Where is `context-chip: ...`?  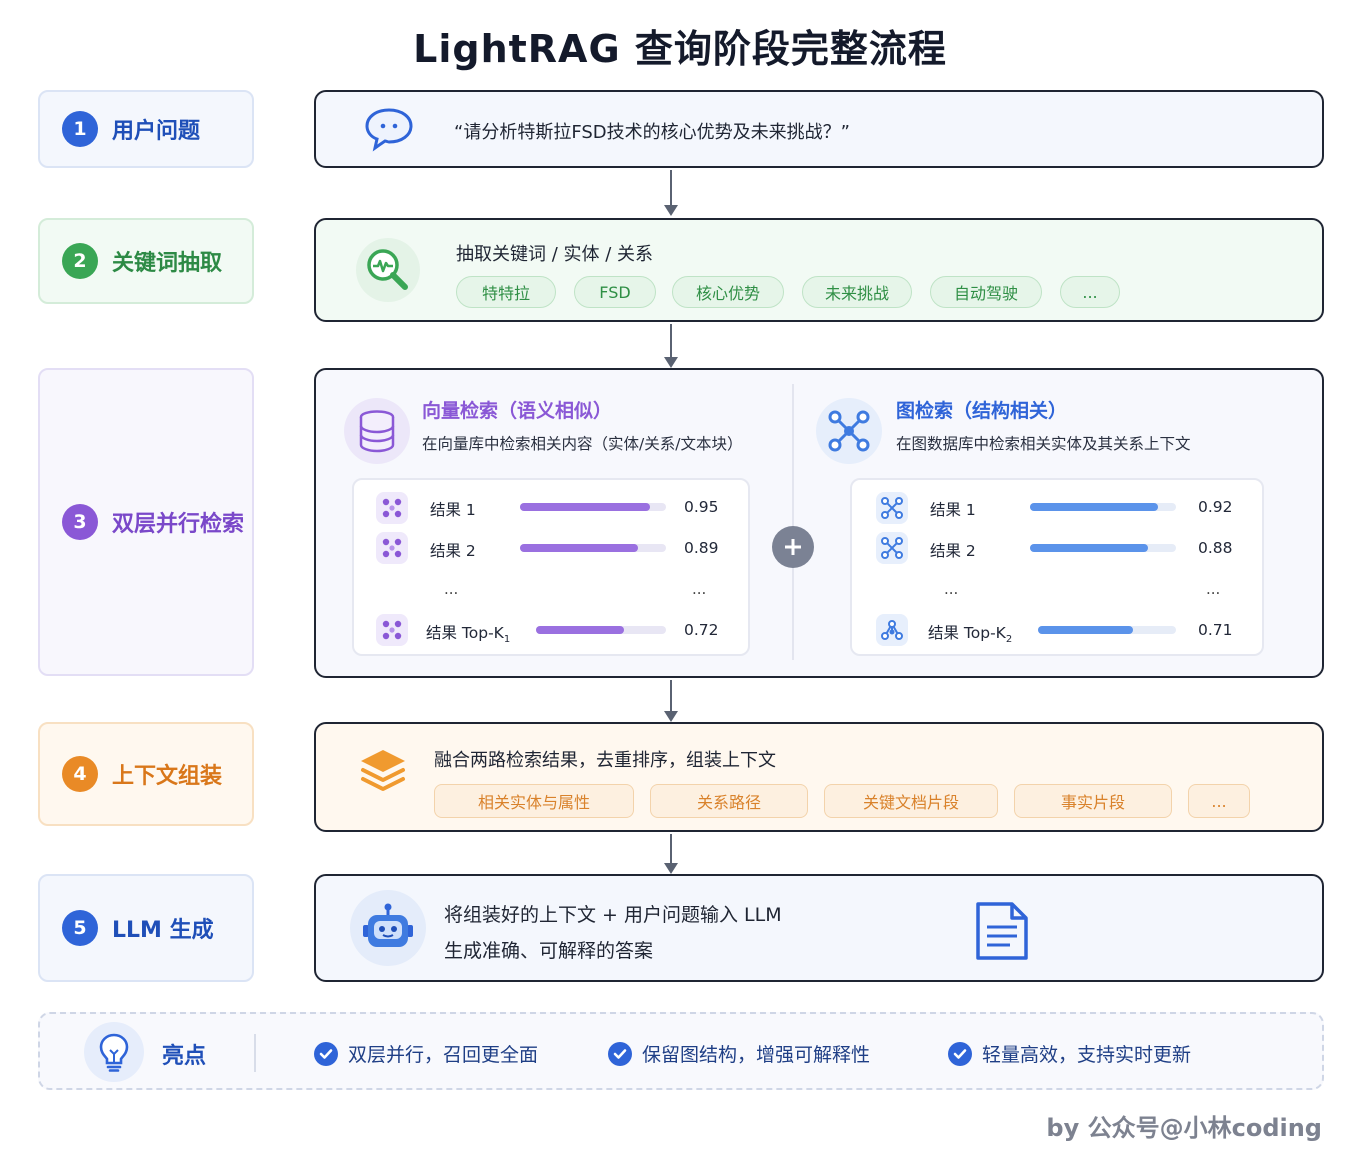 context-chip: ... is located at coordinates (1219, 801).